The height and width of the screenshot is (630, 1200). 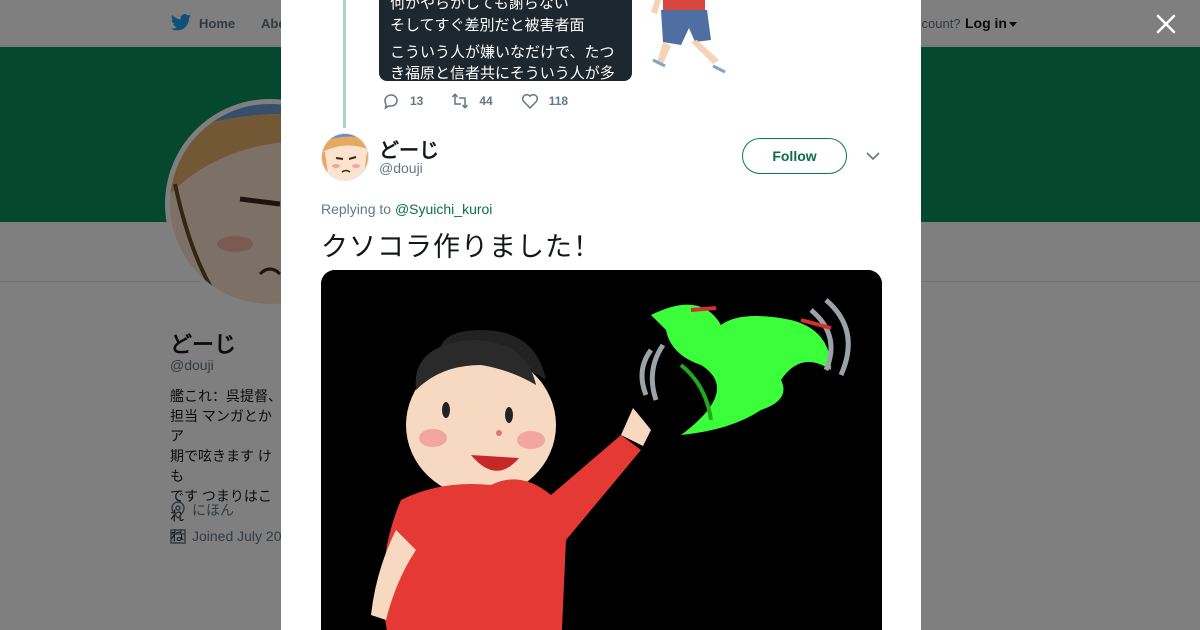 What do you see at coordinates (486, 101) in the screenshot?
I see `retweet-count: 44` at bounding box center [486, 101].